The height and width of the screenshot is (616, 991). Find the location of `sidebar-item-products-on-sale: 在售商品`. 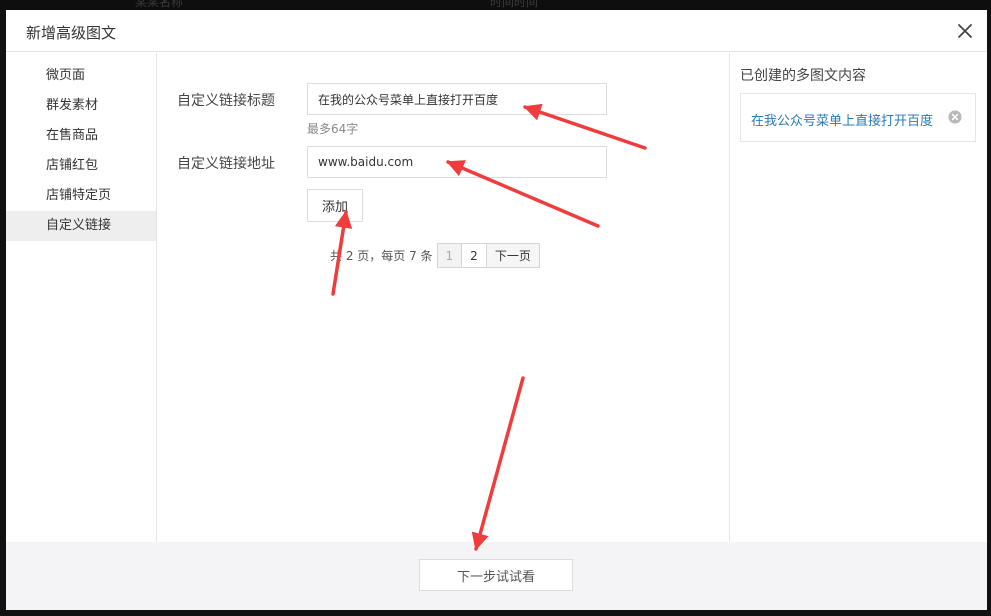

sidebar-item-products-on-sale: 在售商品 is located at coordinates (81, 136).